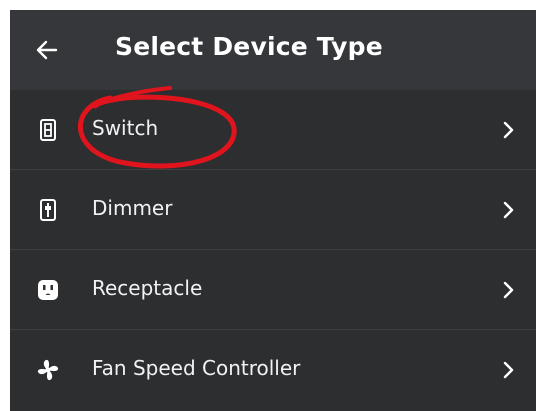 Image resolution: width=536 pixels, height=411 pixels. Describe the element at coordinates (48, 130) in the screenshot. I see `switch-icon` at that location.